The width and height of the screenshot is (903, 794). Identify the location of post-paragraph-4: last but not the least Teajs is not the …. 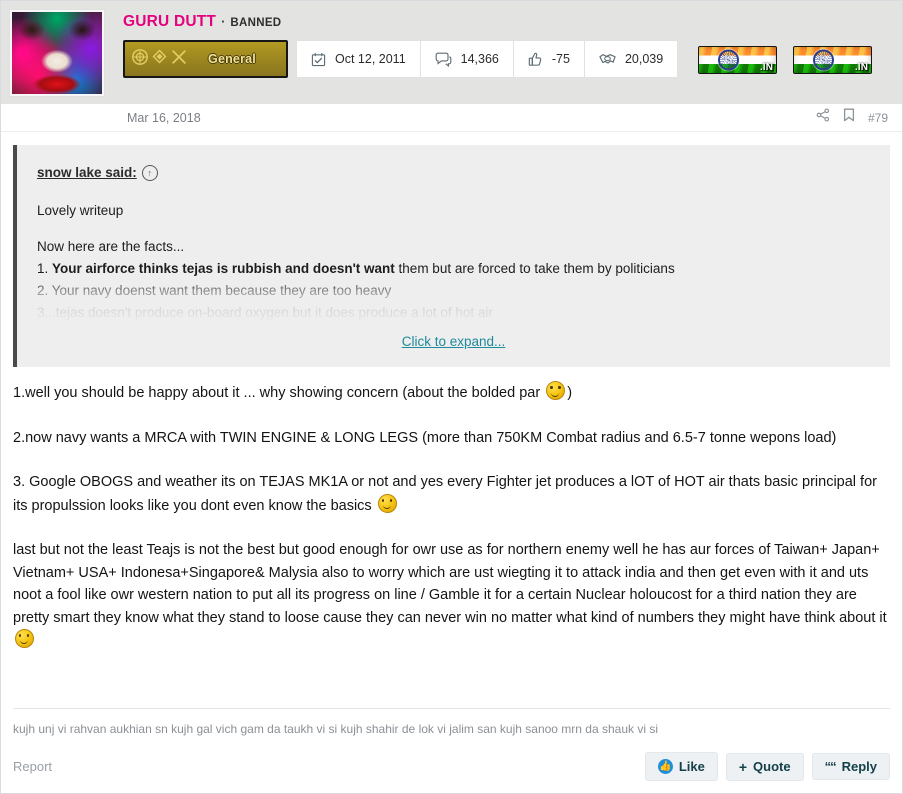
(451, 595).